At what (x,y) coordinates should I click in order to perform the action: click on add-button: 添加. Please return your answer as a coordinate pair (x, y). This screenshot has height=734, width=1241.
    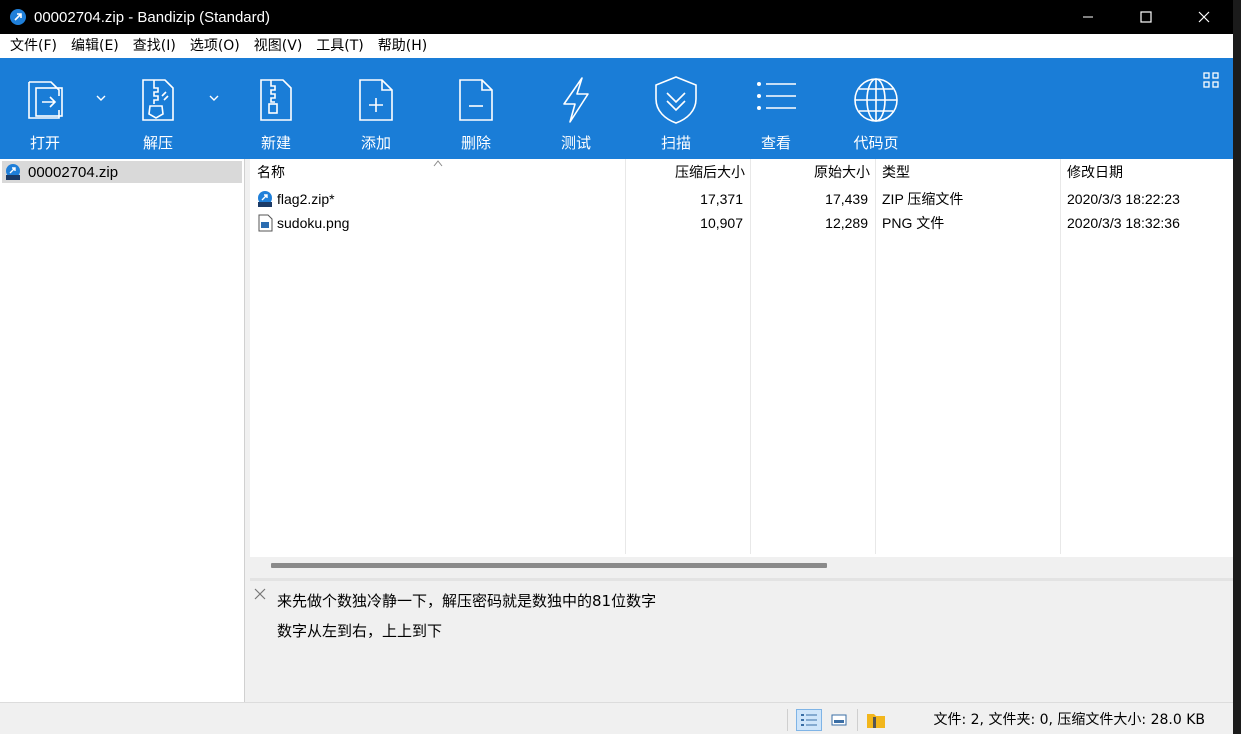
    Looking at the image, I should click on (376, 108).